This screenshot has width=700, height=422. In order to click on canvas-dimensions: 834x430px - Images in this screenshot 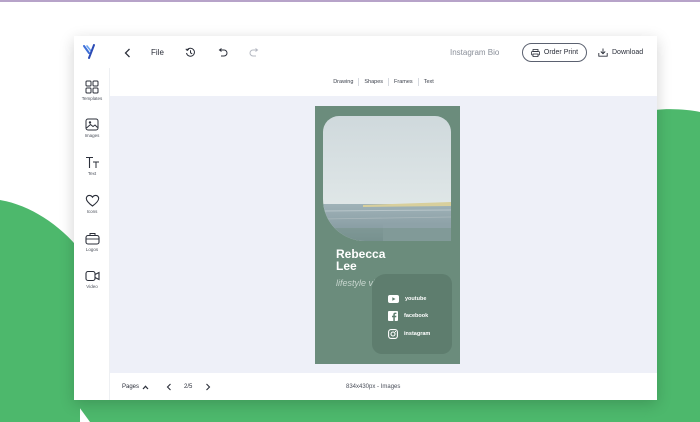, I will do `click(373, 387)`.